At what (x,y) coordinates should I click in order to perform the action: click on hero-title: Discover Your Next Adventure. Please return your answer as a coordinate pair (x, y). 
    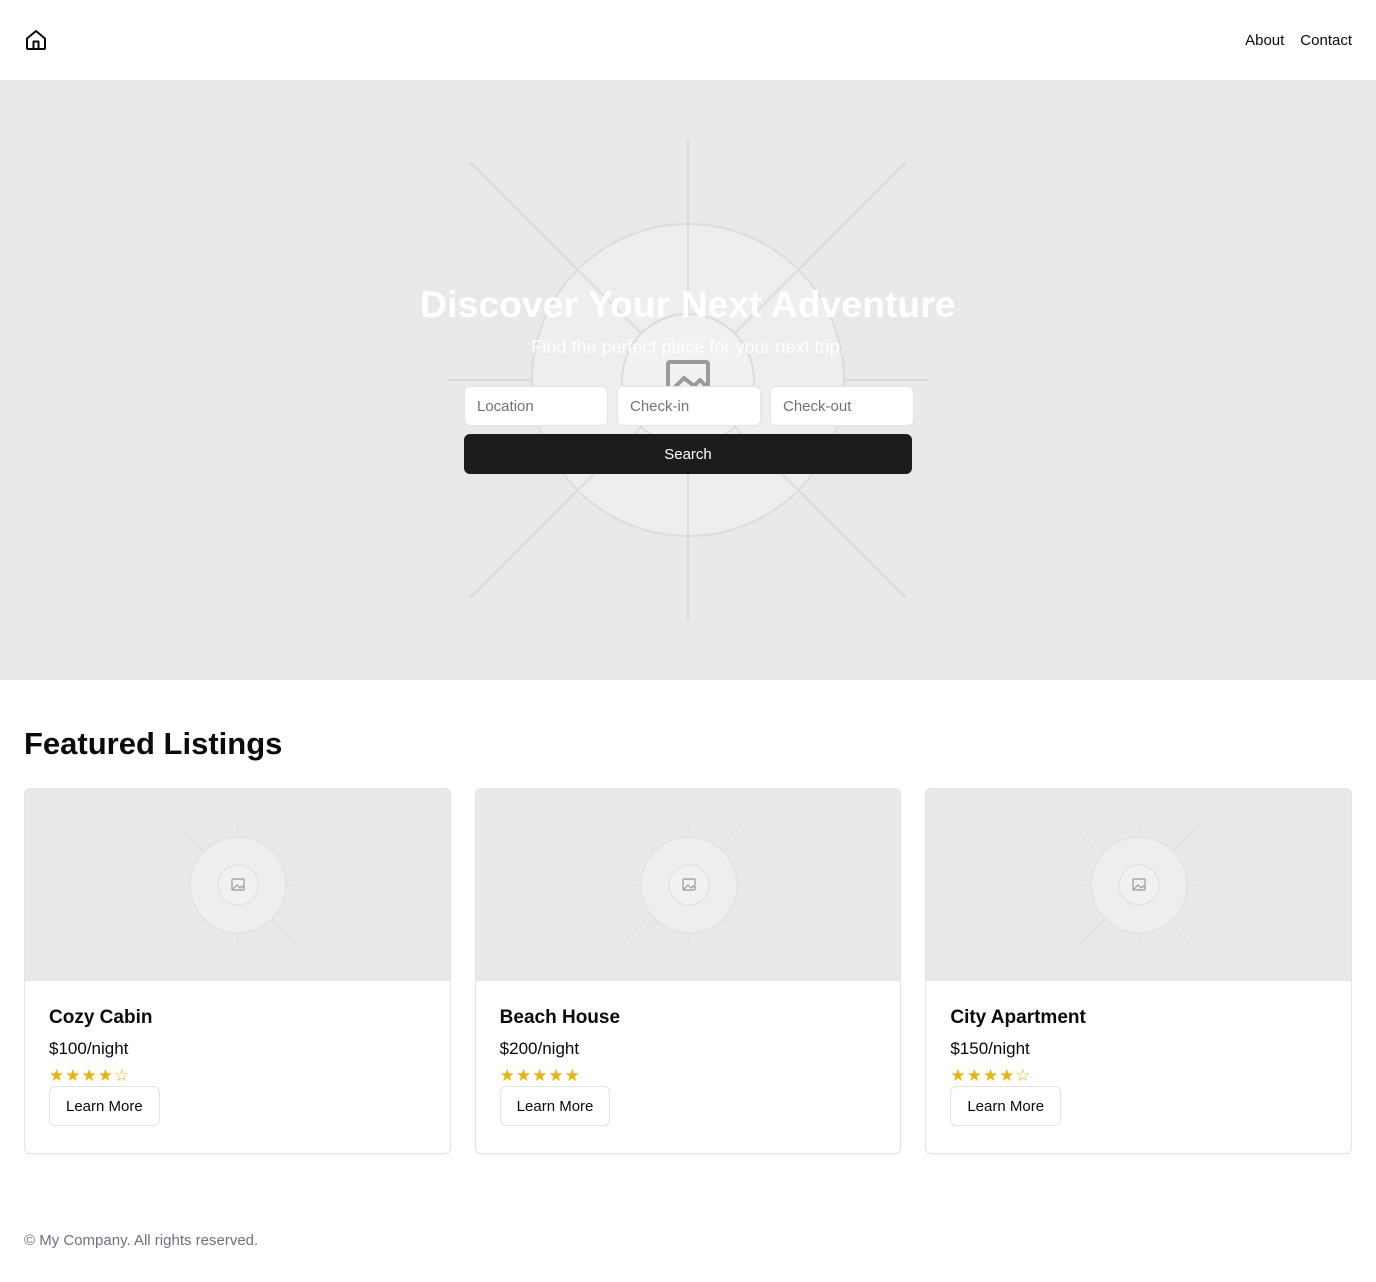
    Looking at the image, I should click on (688, 304).